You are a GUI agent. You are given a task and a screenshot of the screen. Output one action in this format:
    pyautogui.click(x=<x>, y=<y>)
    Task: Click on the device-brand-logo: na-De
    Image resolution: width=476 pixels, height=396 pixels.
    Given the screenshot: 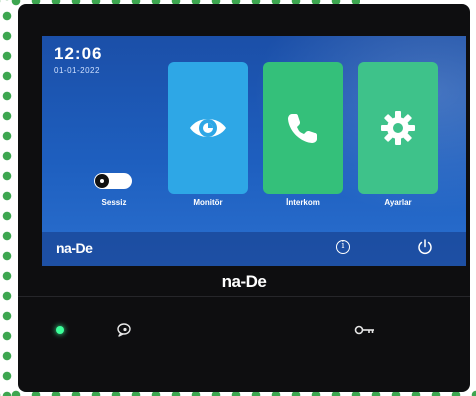 What is the action you would take?
    pyautogui.click(x=244, y=281)
    